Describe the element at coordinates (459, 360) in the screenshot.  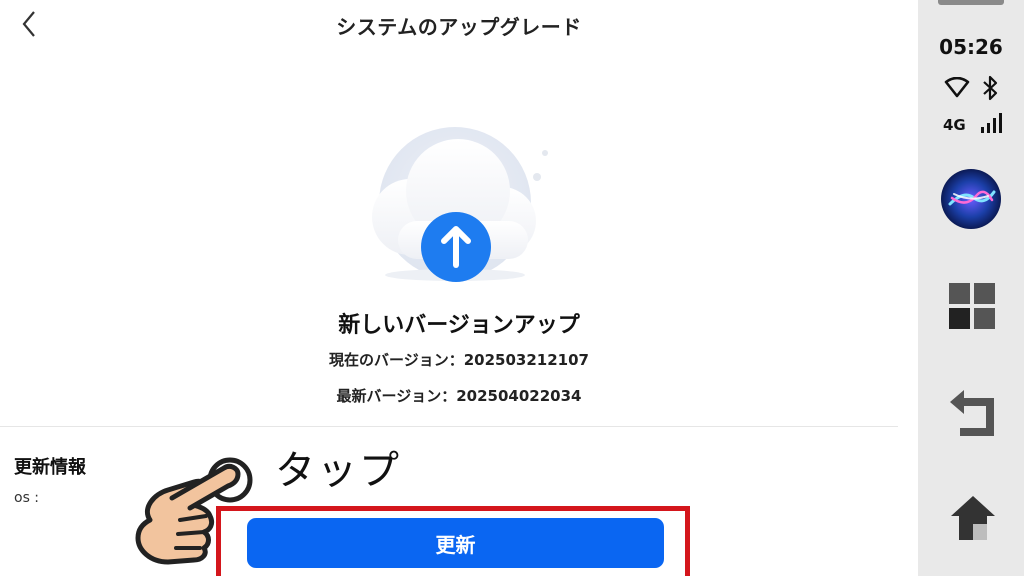
I see `current-version: 現在のバージョン：202503212107` at that location.